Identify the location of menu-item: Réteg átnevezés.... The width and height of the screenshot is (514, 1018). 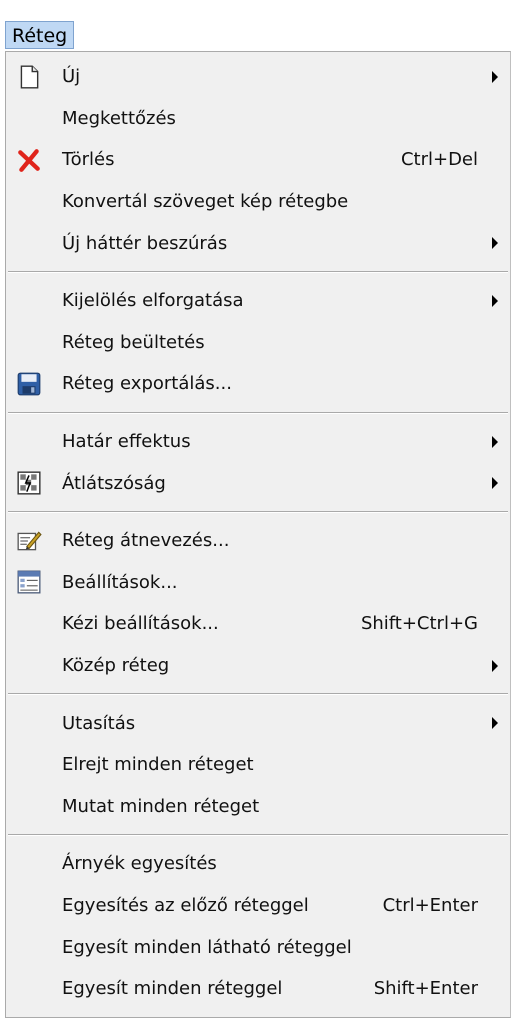
(258, 541).